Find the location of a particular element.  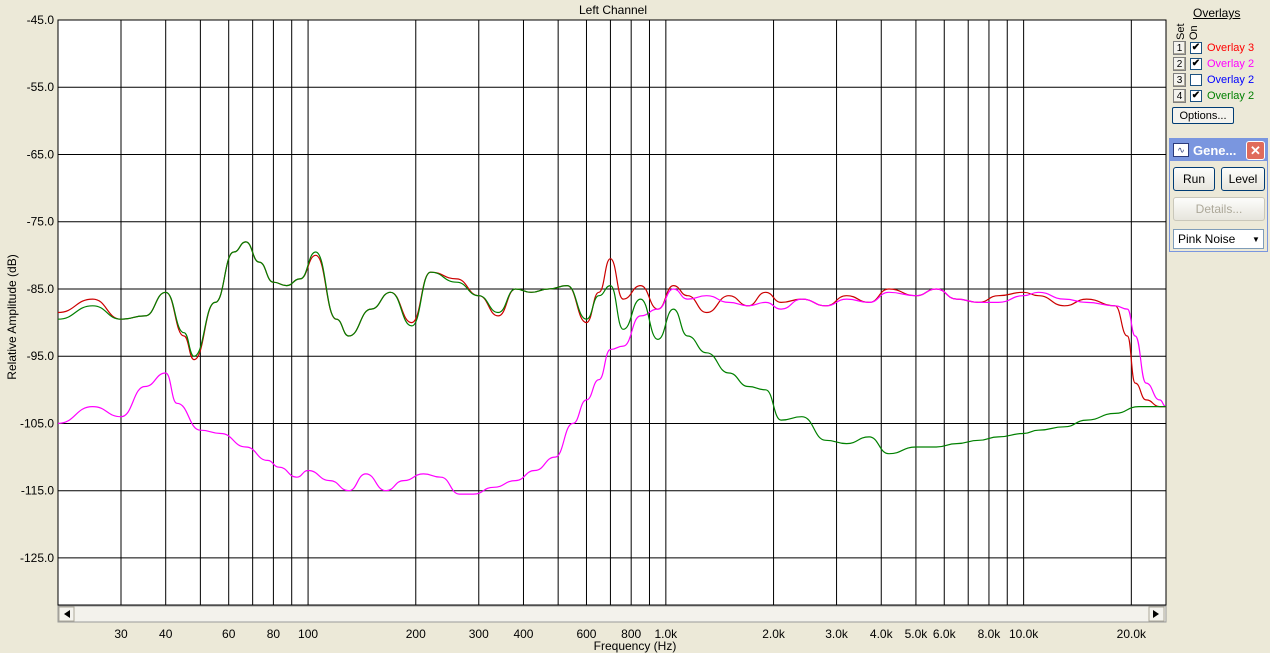

signal-type-select: Pink Noise ▼ is located at coordinates (1218, 239).